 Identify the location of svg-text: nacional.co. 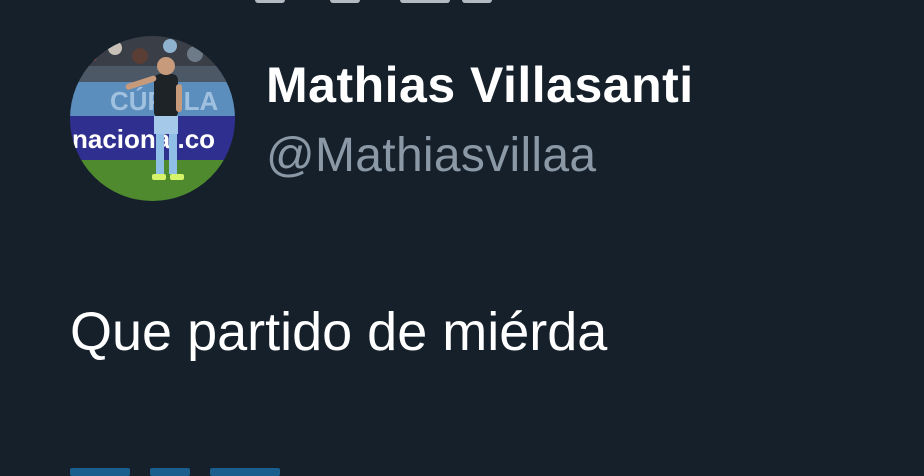
(143, 139).